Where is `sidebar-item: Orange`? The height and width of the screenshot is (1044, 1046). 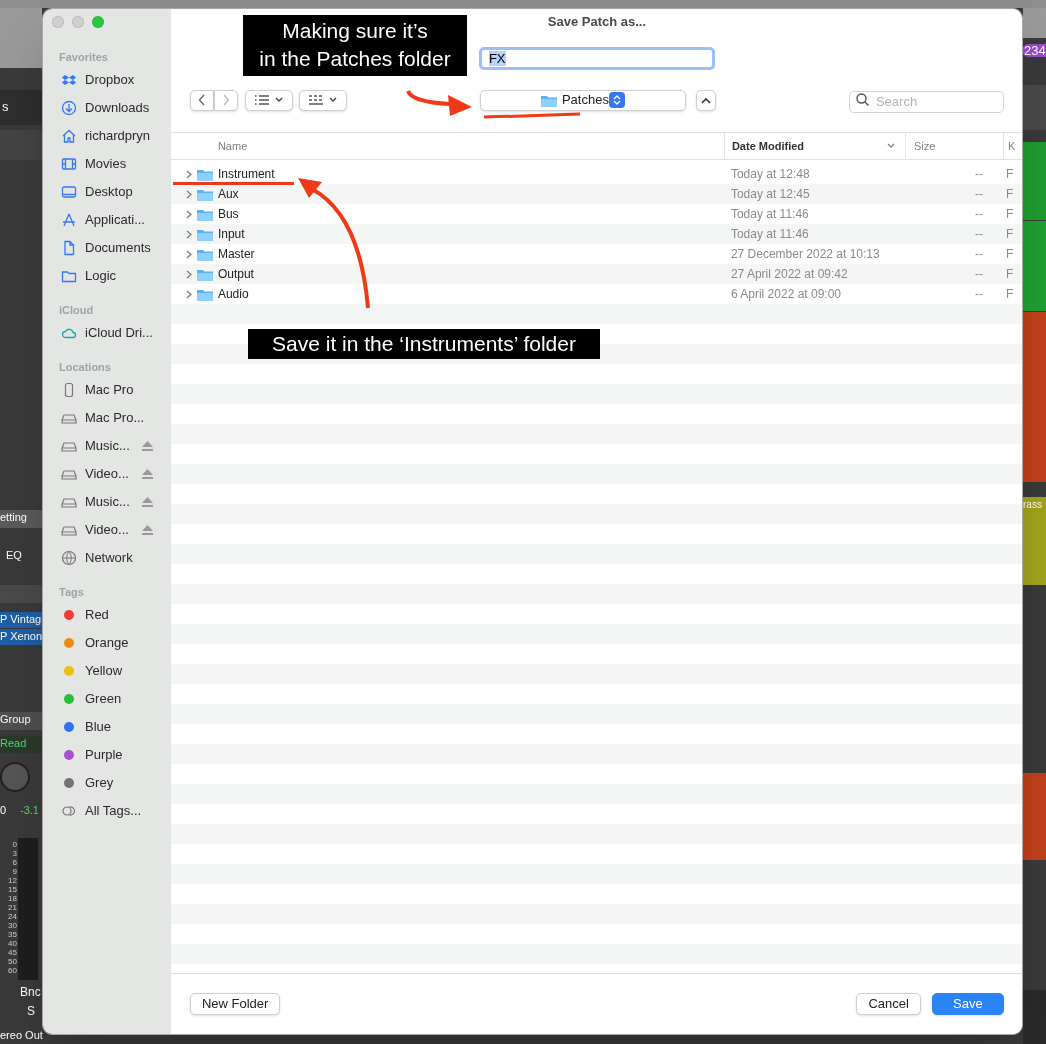 sidebar-item: Orange is located at coordinates (107, 643).